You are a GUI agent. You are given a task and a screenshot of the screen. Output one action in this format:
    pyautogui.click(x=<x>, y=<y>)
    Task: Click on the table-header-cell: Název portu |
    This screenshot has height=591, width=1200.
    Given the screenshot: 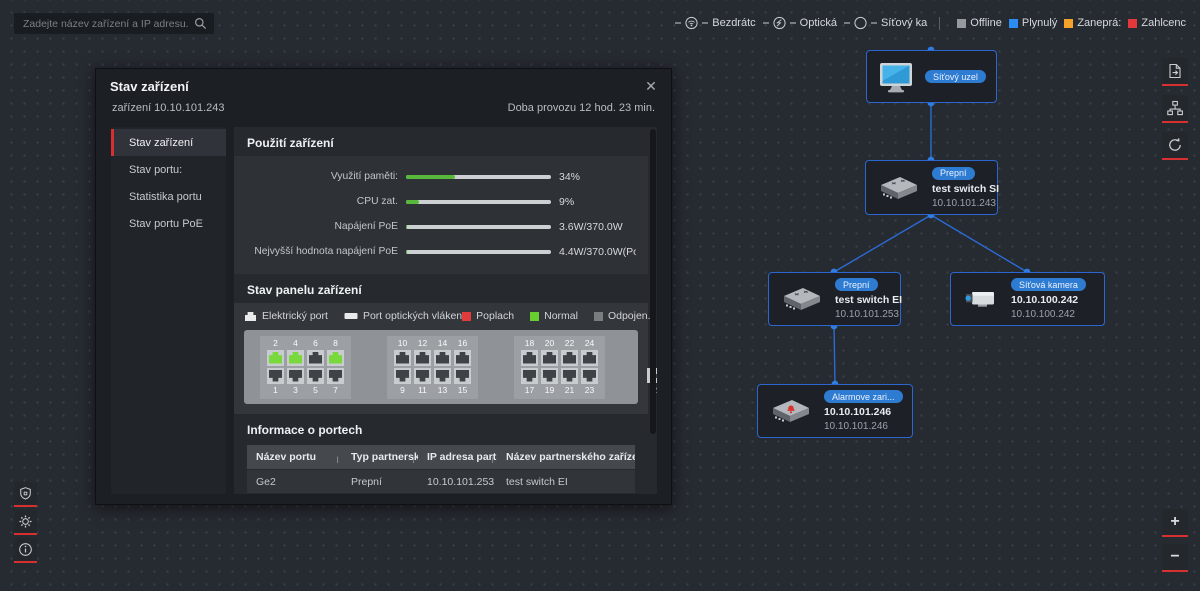 What is the action you would take?
    pyautogui.click(x=294, y=457)
    